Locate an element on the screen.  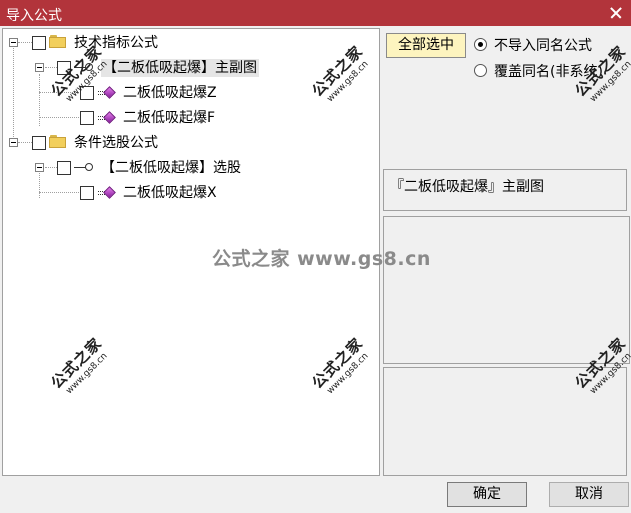
ok-button: 确定 is located at coordinates (487, 494).